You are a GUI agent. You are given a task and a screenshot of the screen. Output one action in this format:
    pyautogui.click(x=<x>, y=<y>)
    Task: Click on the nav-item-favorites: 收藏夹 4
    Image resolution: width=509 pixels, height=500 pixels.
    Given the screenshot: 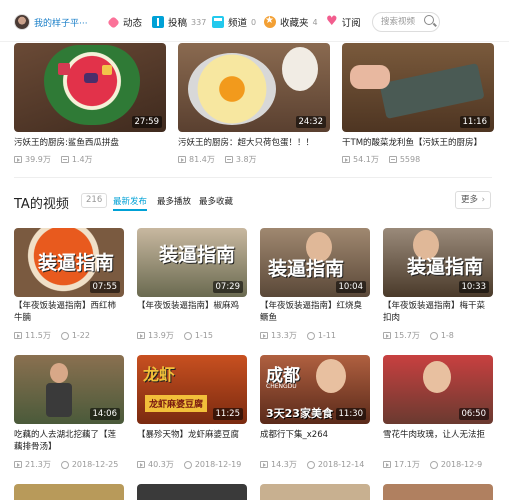 What is the action you would take?
    pyautogui.click(x=291, y=22)
    